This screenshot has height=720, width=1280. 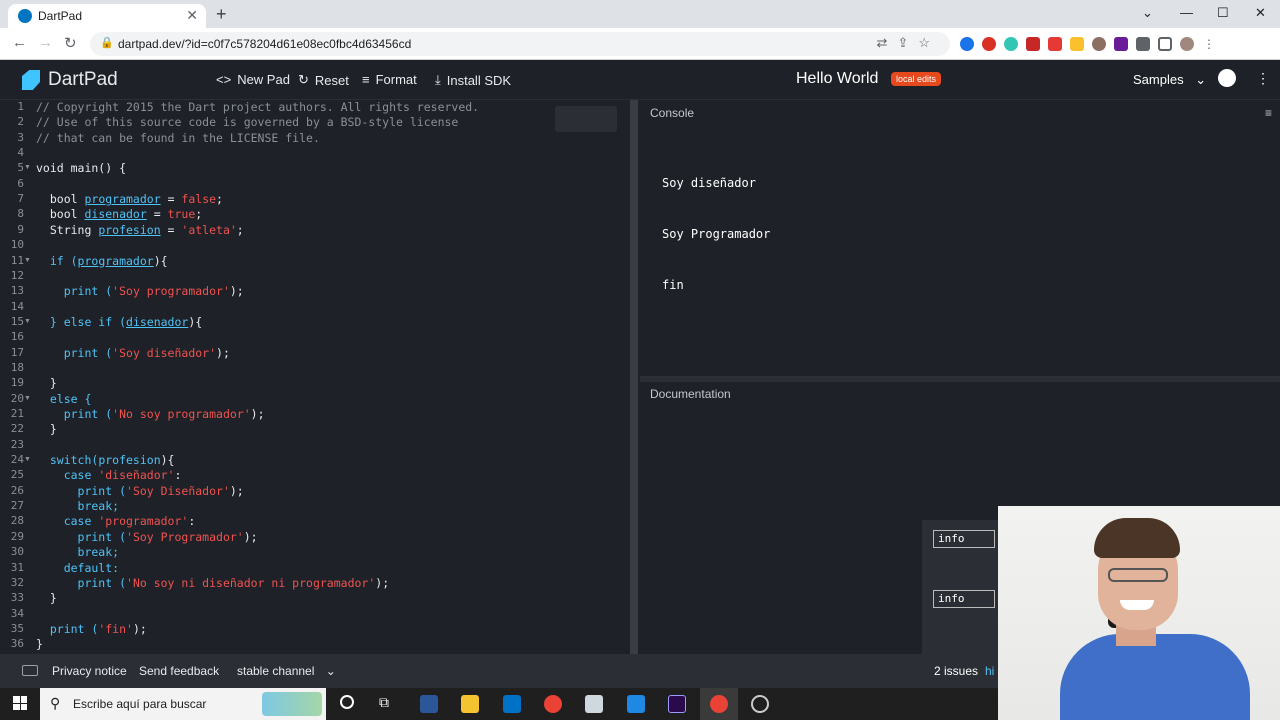 I want to click on line-number: 11, so click(x=17, y=260).